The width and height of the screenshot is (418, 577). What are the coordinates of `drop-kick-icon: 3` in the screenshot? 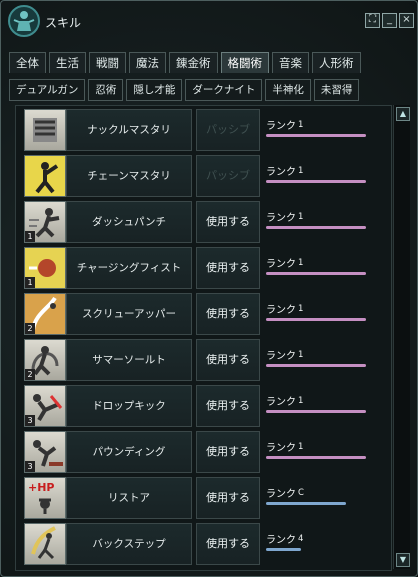 It's located at (45, 406).